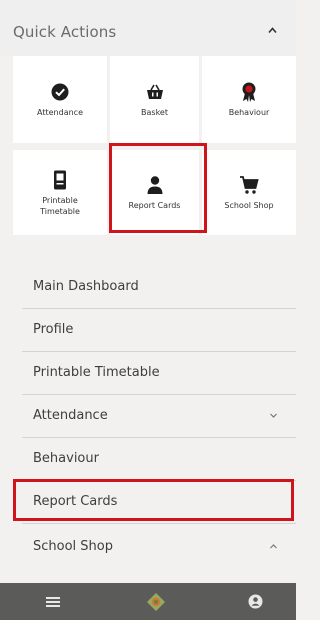 The height and width of the screenshot is (620, 320). Describe the element at coordinates (249, 185) in the screenshot. I see `shopping-cart-icon` at that location.